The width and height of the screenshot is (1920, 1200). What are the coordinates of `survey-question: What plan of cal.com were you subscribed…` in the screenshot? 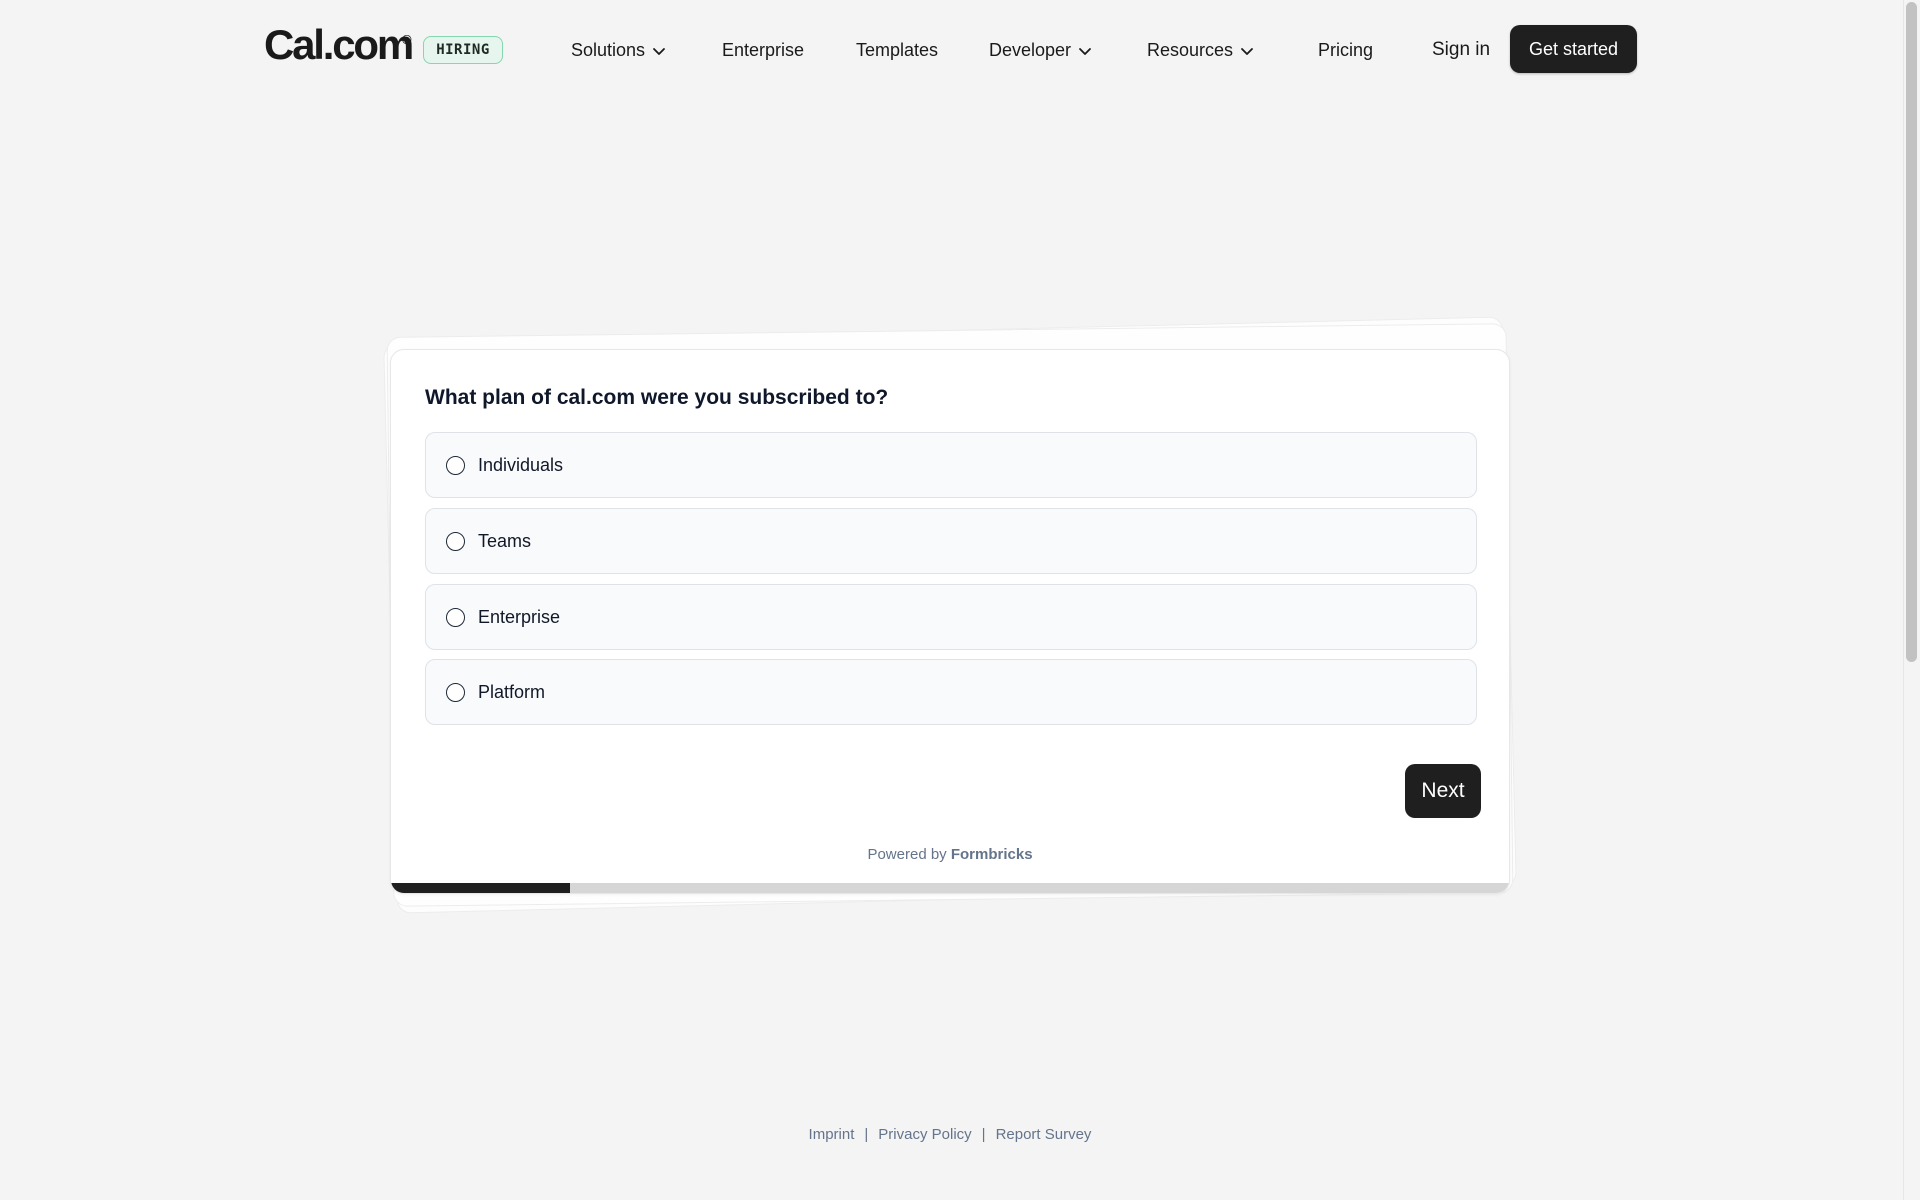 It's located at (657, 397).